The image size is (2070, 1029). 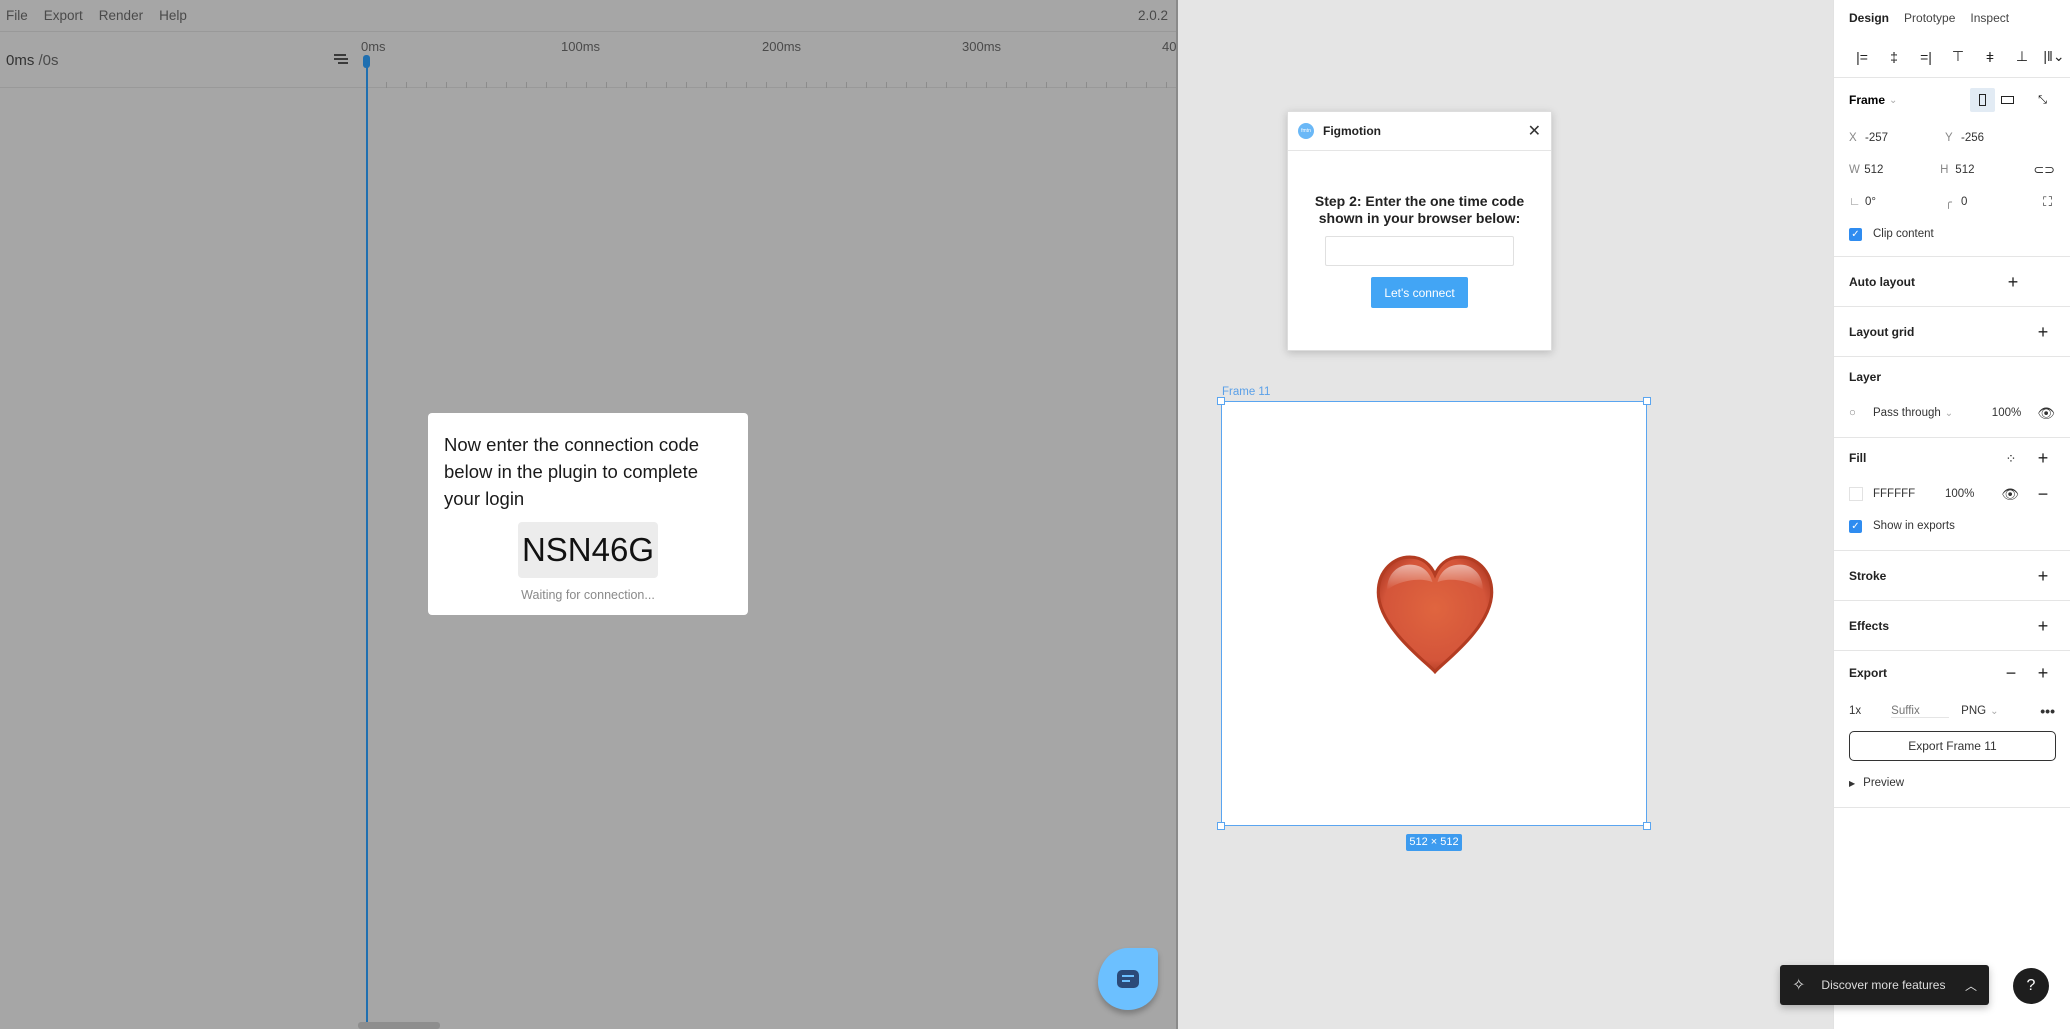 I want to click on remove-fill-icon: −, so click(x=2043, y=494).